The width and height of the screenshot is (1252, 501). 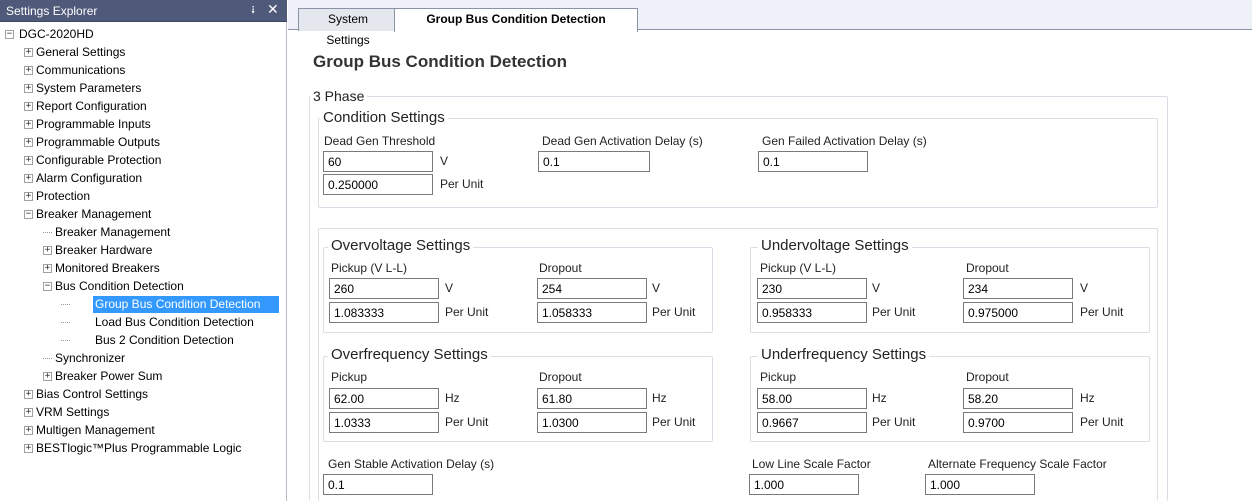 I want to click on tree-item-label: Synchronizer, so click(x=90, y=358).